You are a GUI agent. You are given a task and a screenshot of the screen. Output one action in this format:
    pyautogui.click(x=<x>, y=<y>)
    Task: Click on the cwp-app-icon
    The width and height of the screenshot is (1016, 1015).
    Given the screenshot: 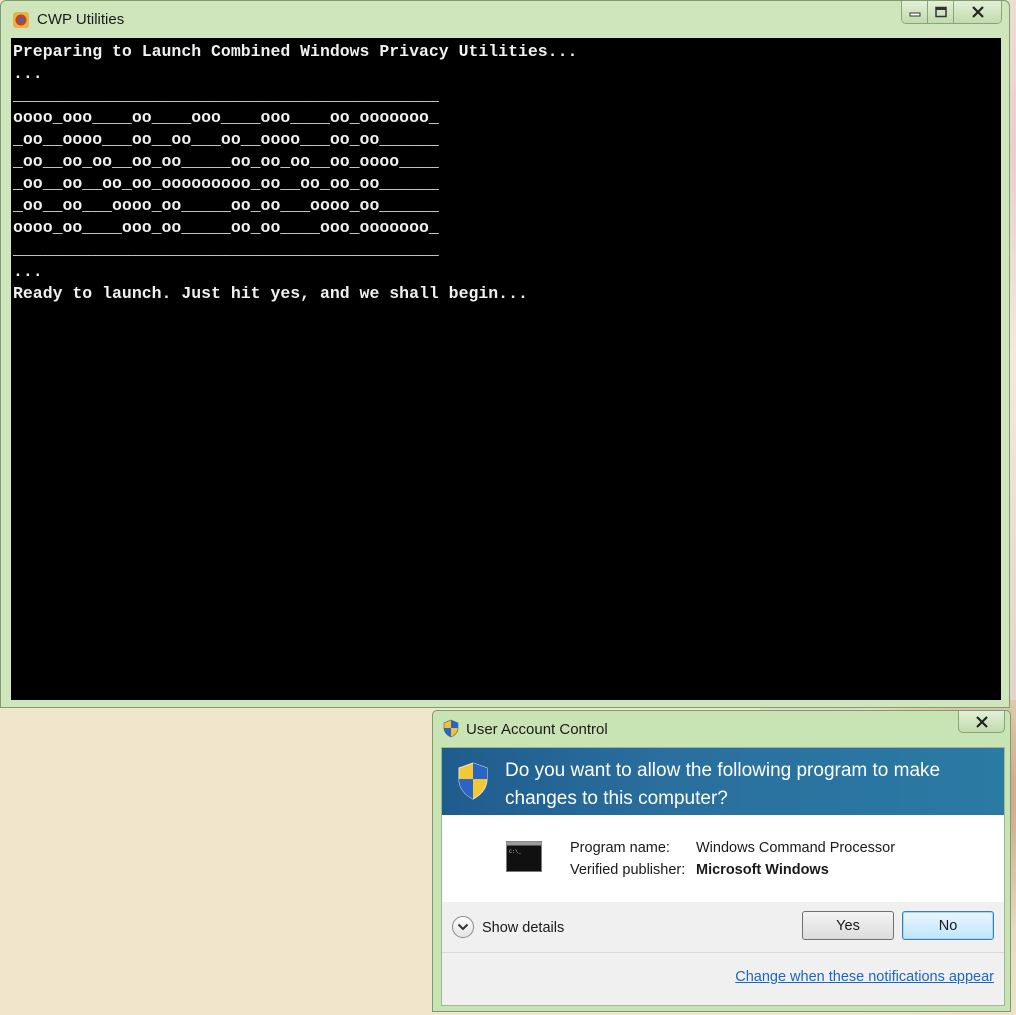 What is the action you would take?
    pyautogui.click(x=21, y=20)
    